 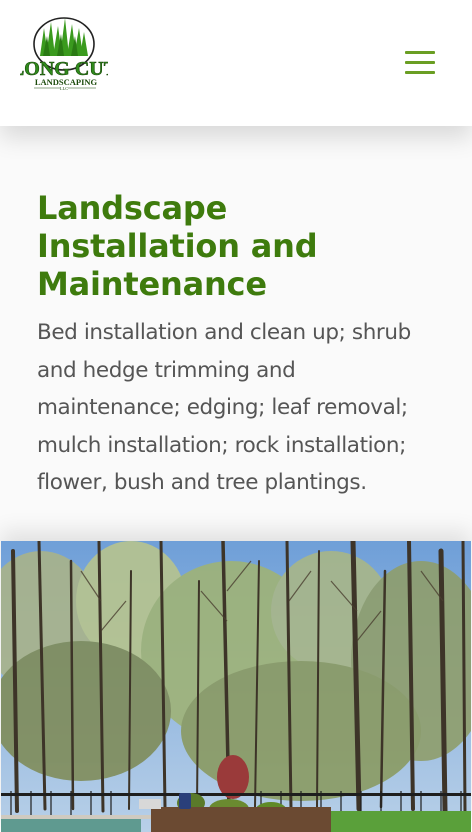 I want to click on hamburger-menu-icon, so click(x=420, y=63).